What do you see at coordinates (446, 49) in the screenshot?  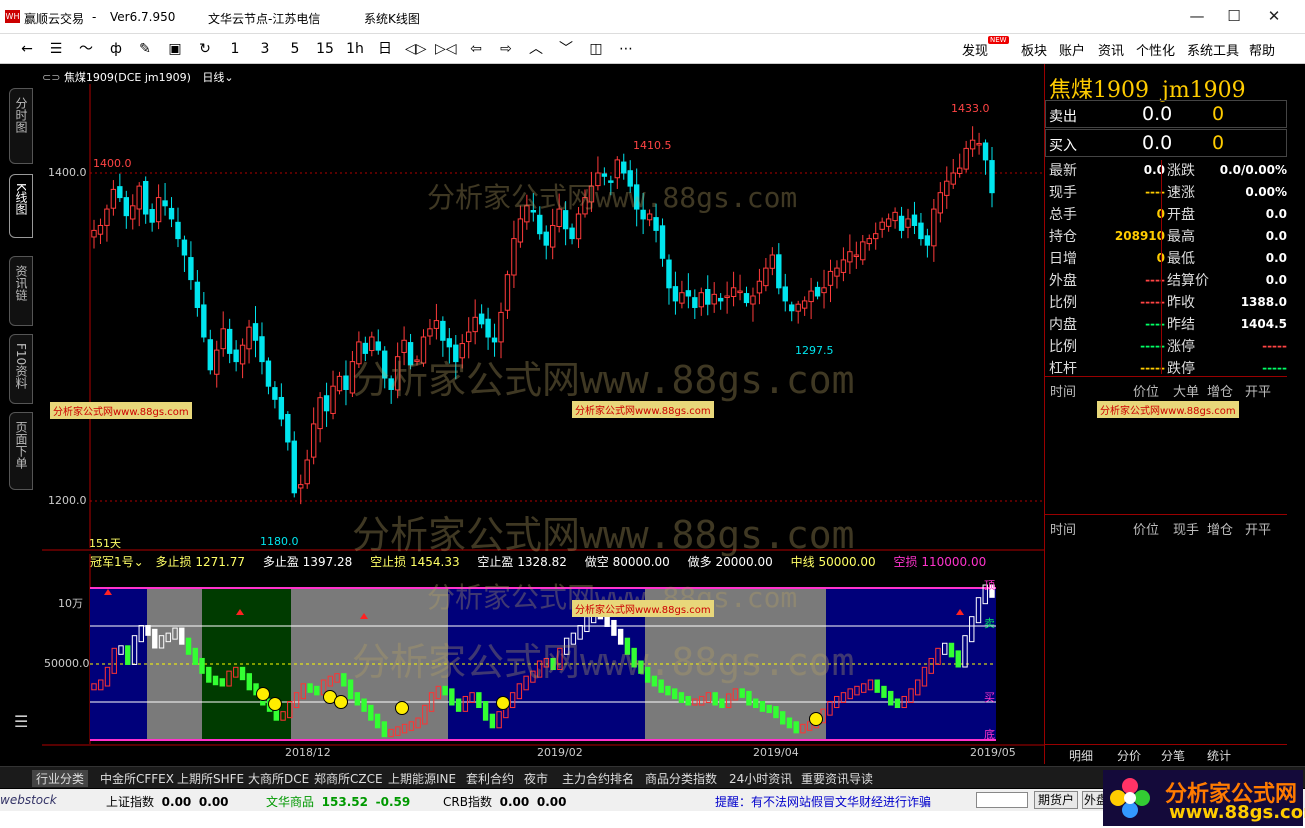 I see `zoom-out-icon: ▷◁` at bounding box center [446, 49].